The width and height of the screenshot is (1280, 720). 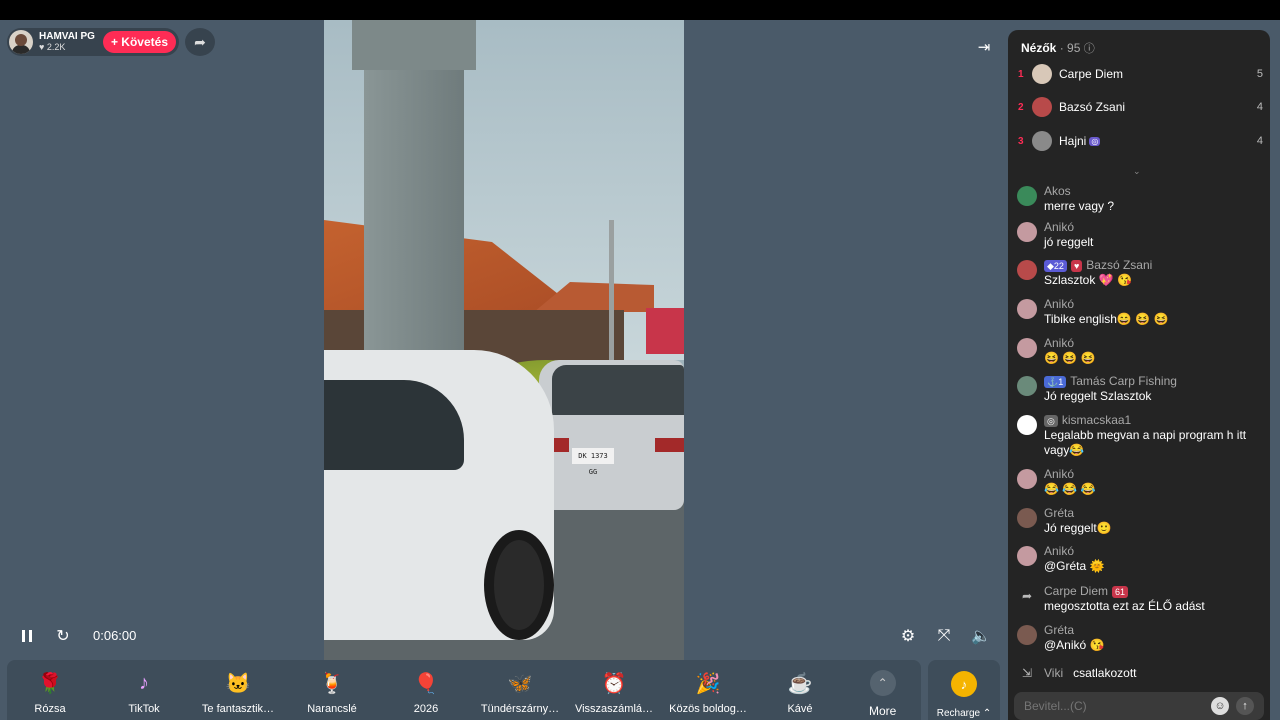 I want to click on chat-message: Anikó 😆 😆 😆, so click(x=1141, y=351).